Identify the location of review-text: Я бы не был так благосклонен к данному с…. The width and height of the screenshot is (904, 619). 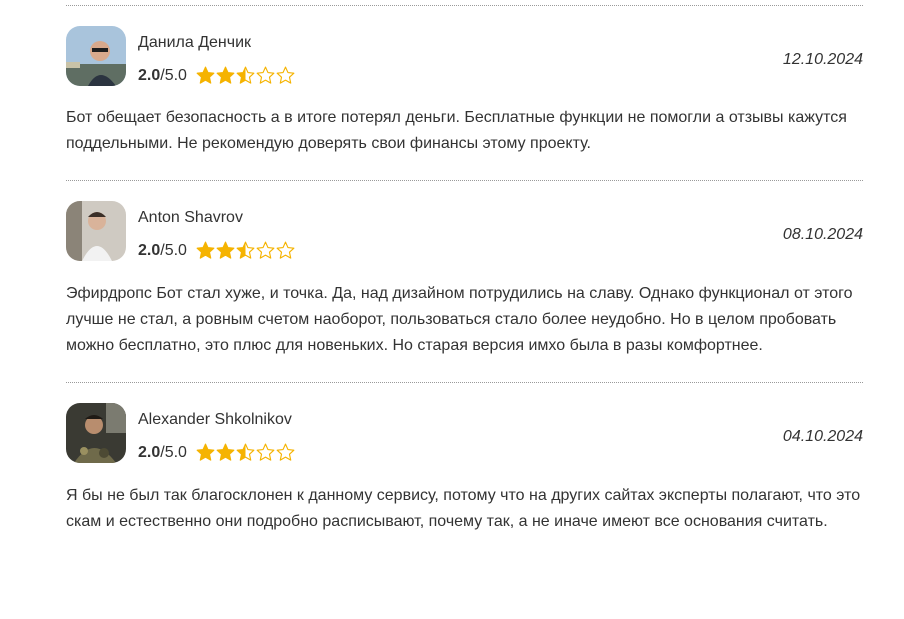
(463, 508).